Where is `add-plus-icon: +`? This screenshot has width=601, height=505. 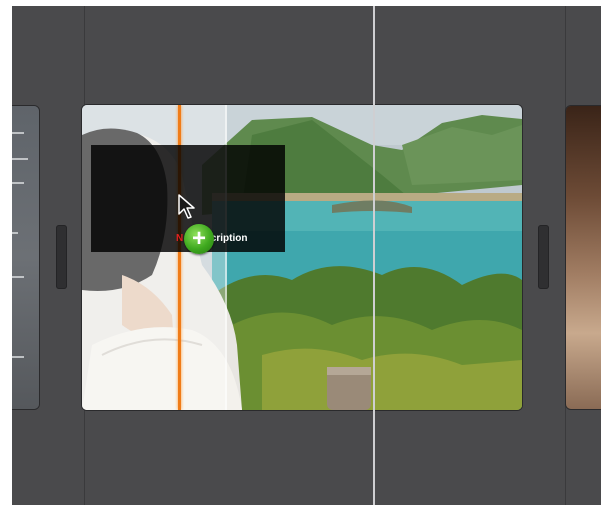
add-plus-icon: + is located at coordinates (199, 239).